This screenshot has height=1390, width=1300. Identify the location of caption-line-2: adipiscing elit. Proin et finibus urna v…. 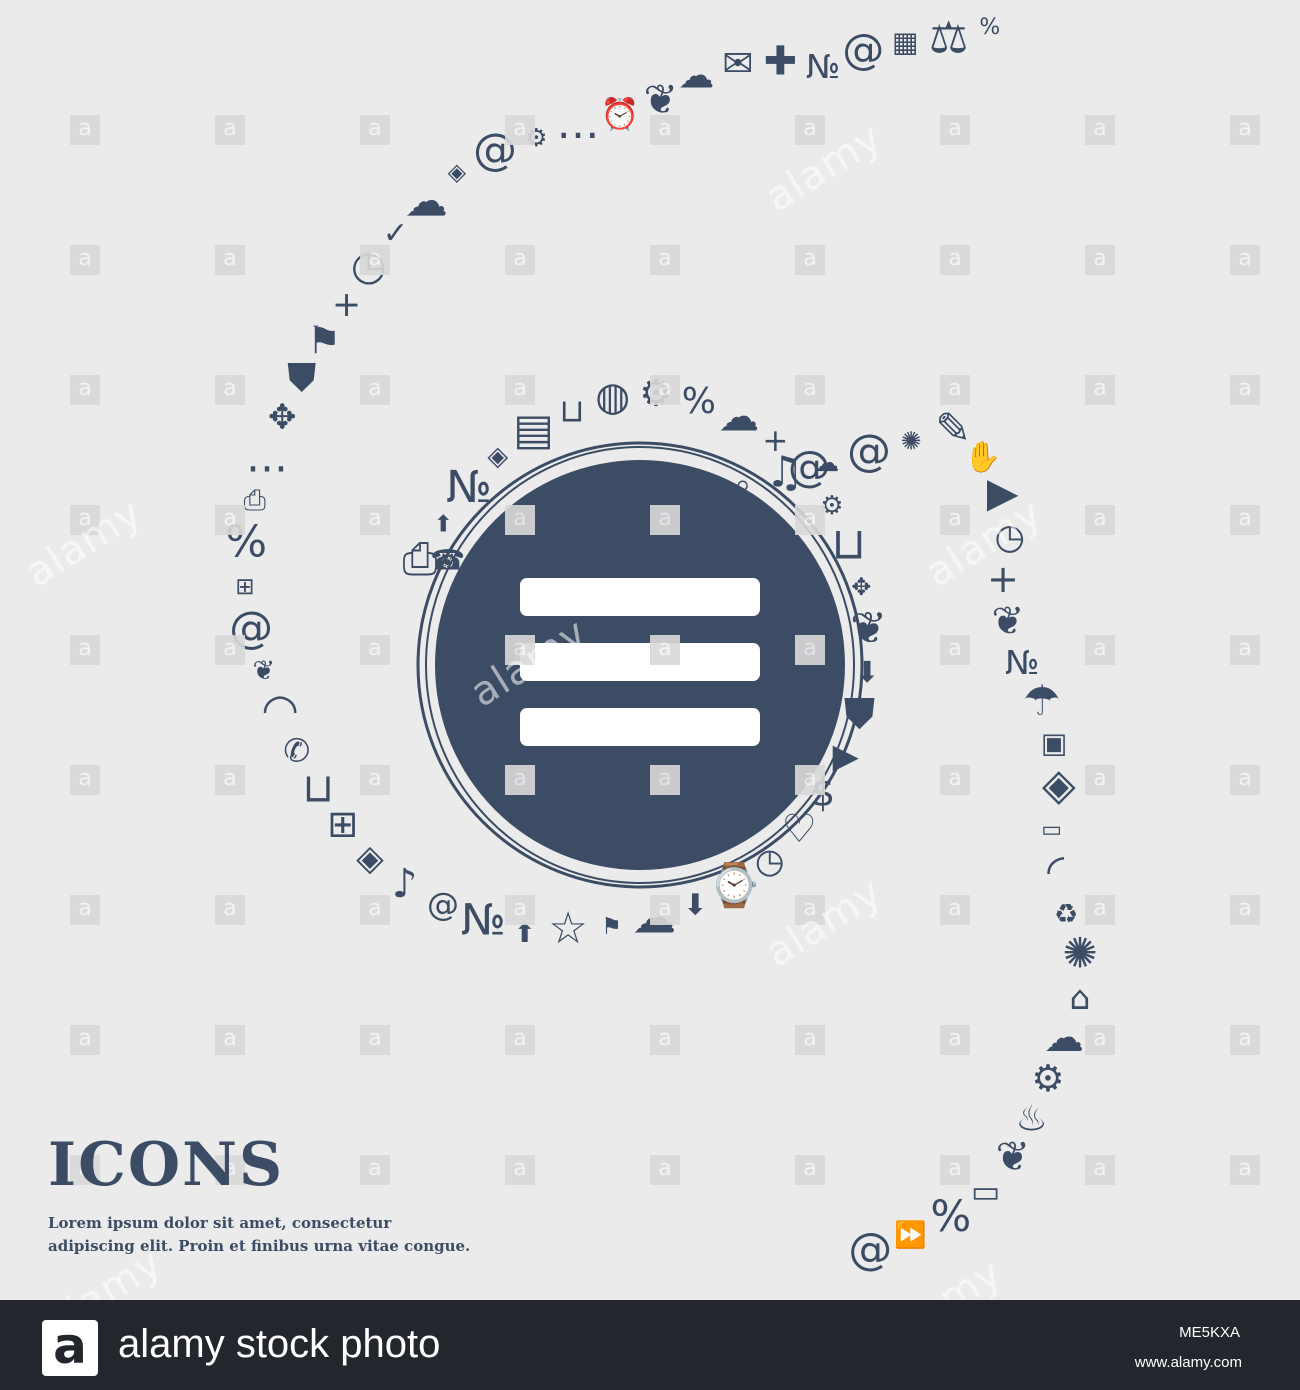
(259, 1246).